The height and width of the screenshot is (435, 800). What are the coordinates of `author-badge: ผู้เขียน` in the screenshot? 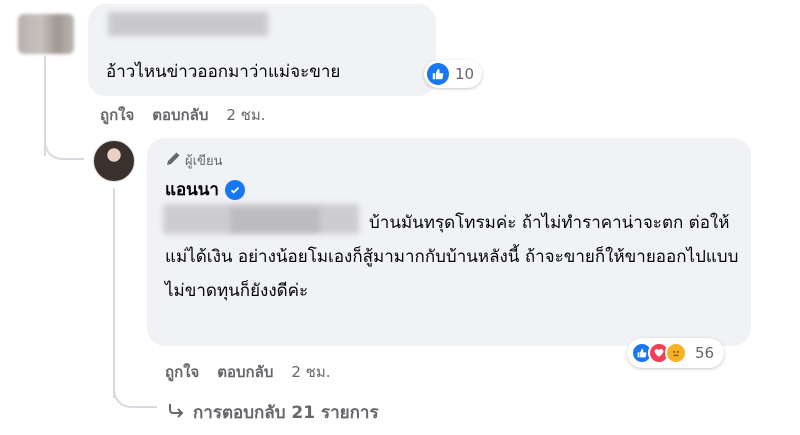 It's located at (193, 160).